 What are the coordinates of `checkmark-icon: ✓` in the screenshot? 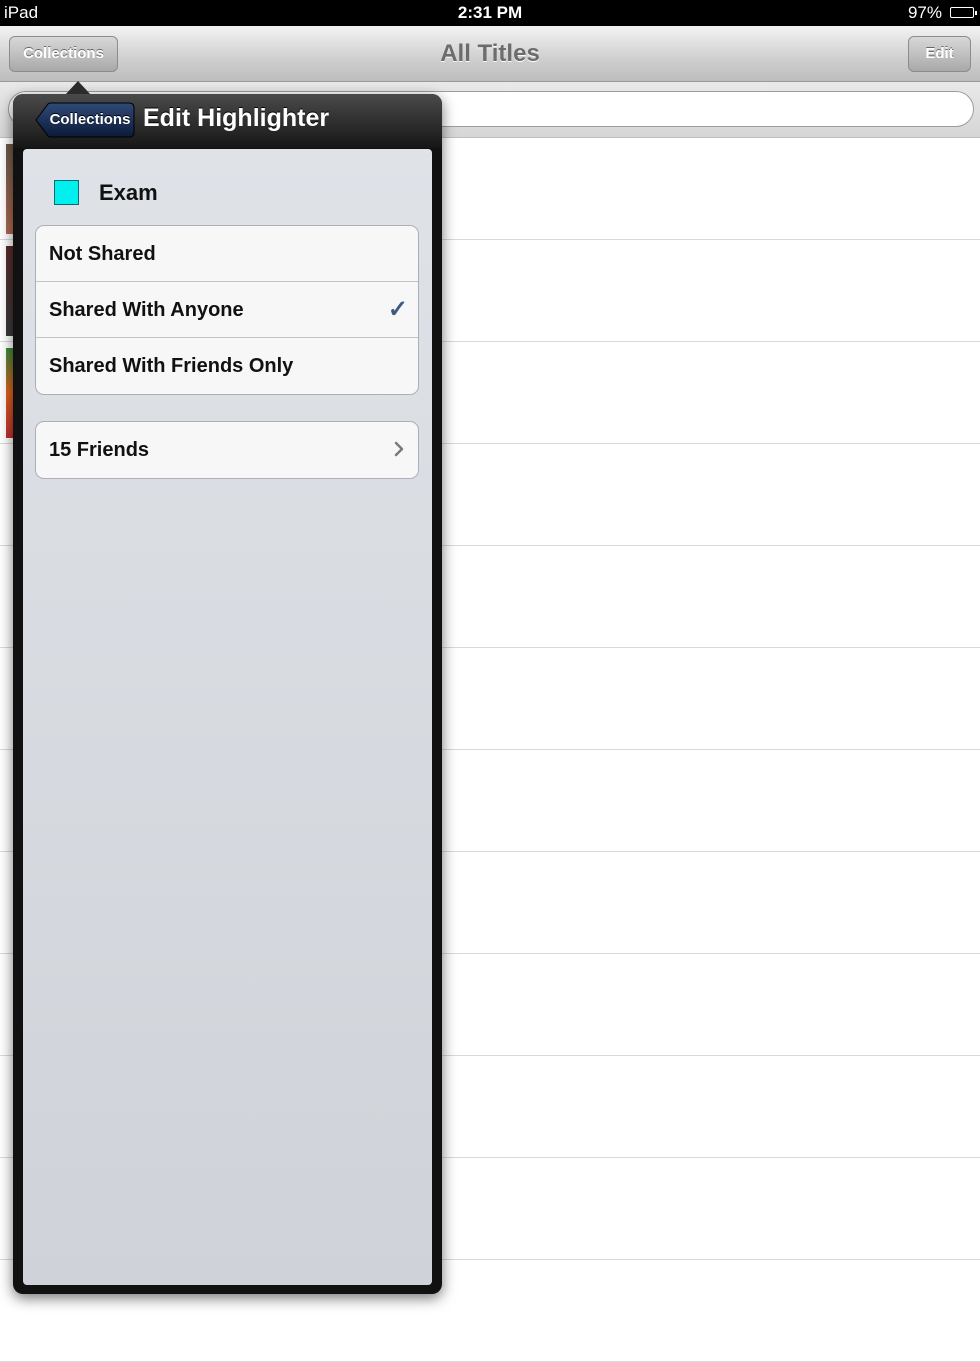 It's located at (397, 309).